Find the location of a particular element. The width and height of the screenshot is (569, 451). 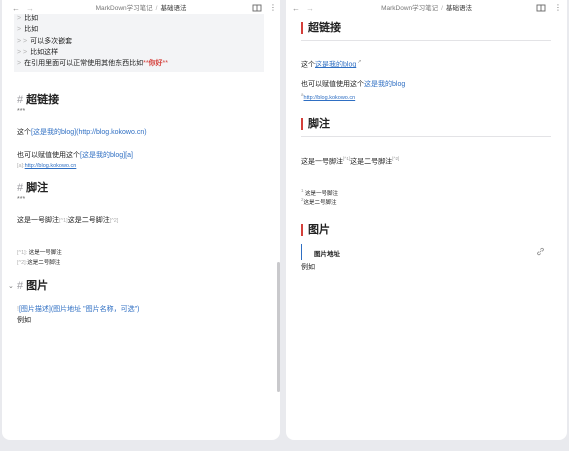

paragraph: 例如 is located at coordinates (308, 267).